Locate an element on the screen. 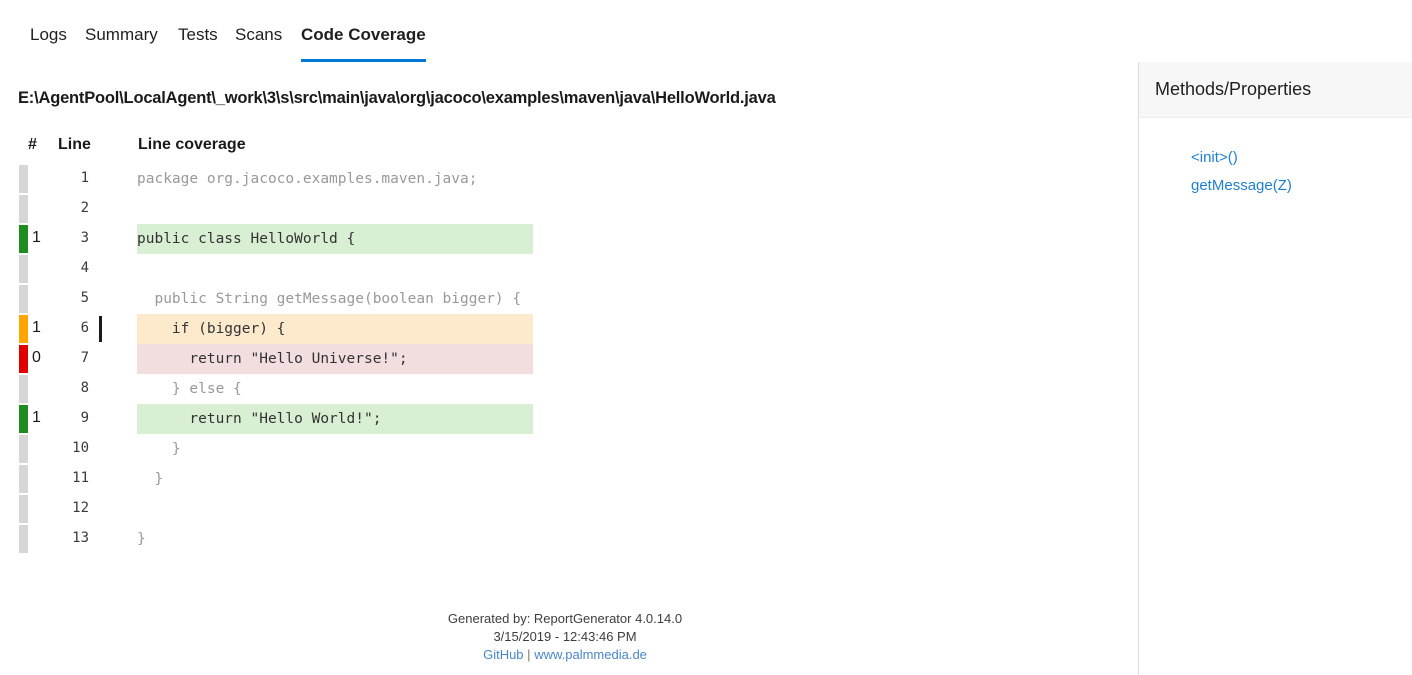 The height and width of the screenshot is (675, 1412). sidebar-header: Methods/Properties is located at coordinates (1275, 90).